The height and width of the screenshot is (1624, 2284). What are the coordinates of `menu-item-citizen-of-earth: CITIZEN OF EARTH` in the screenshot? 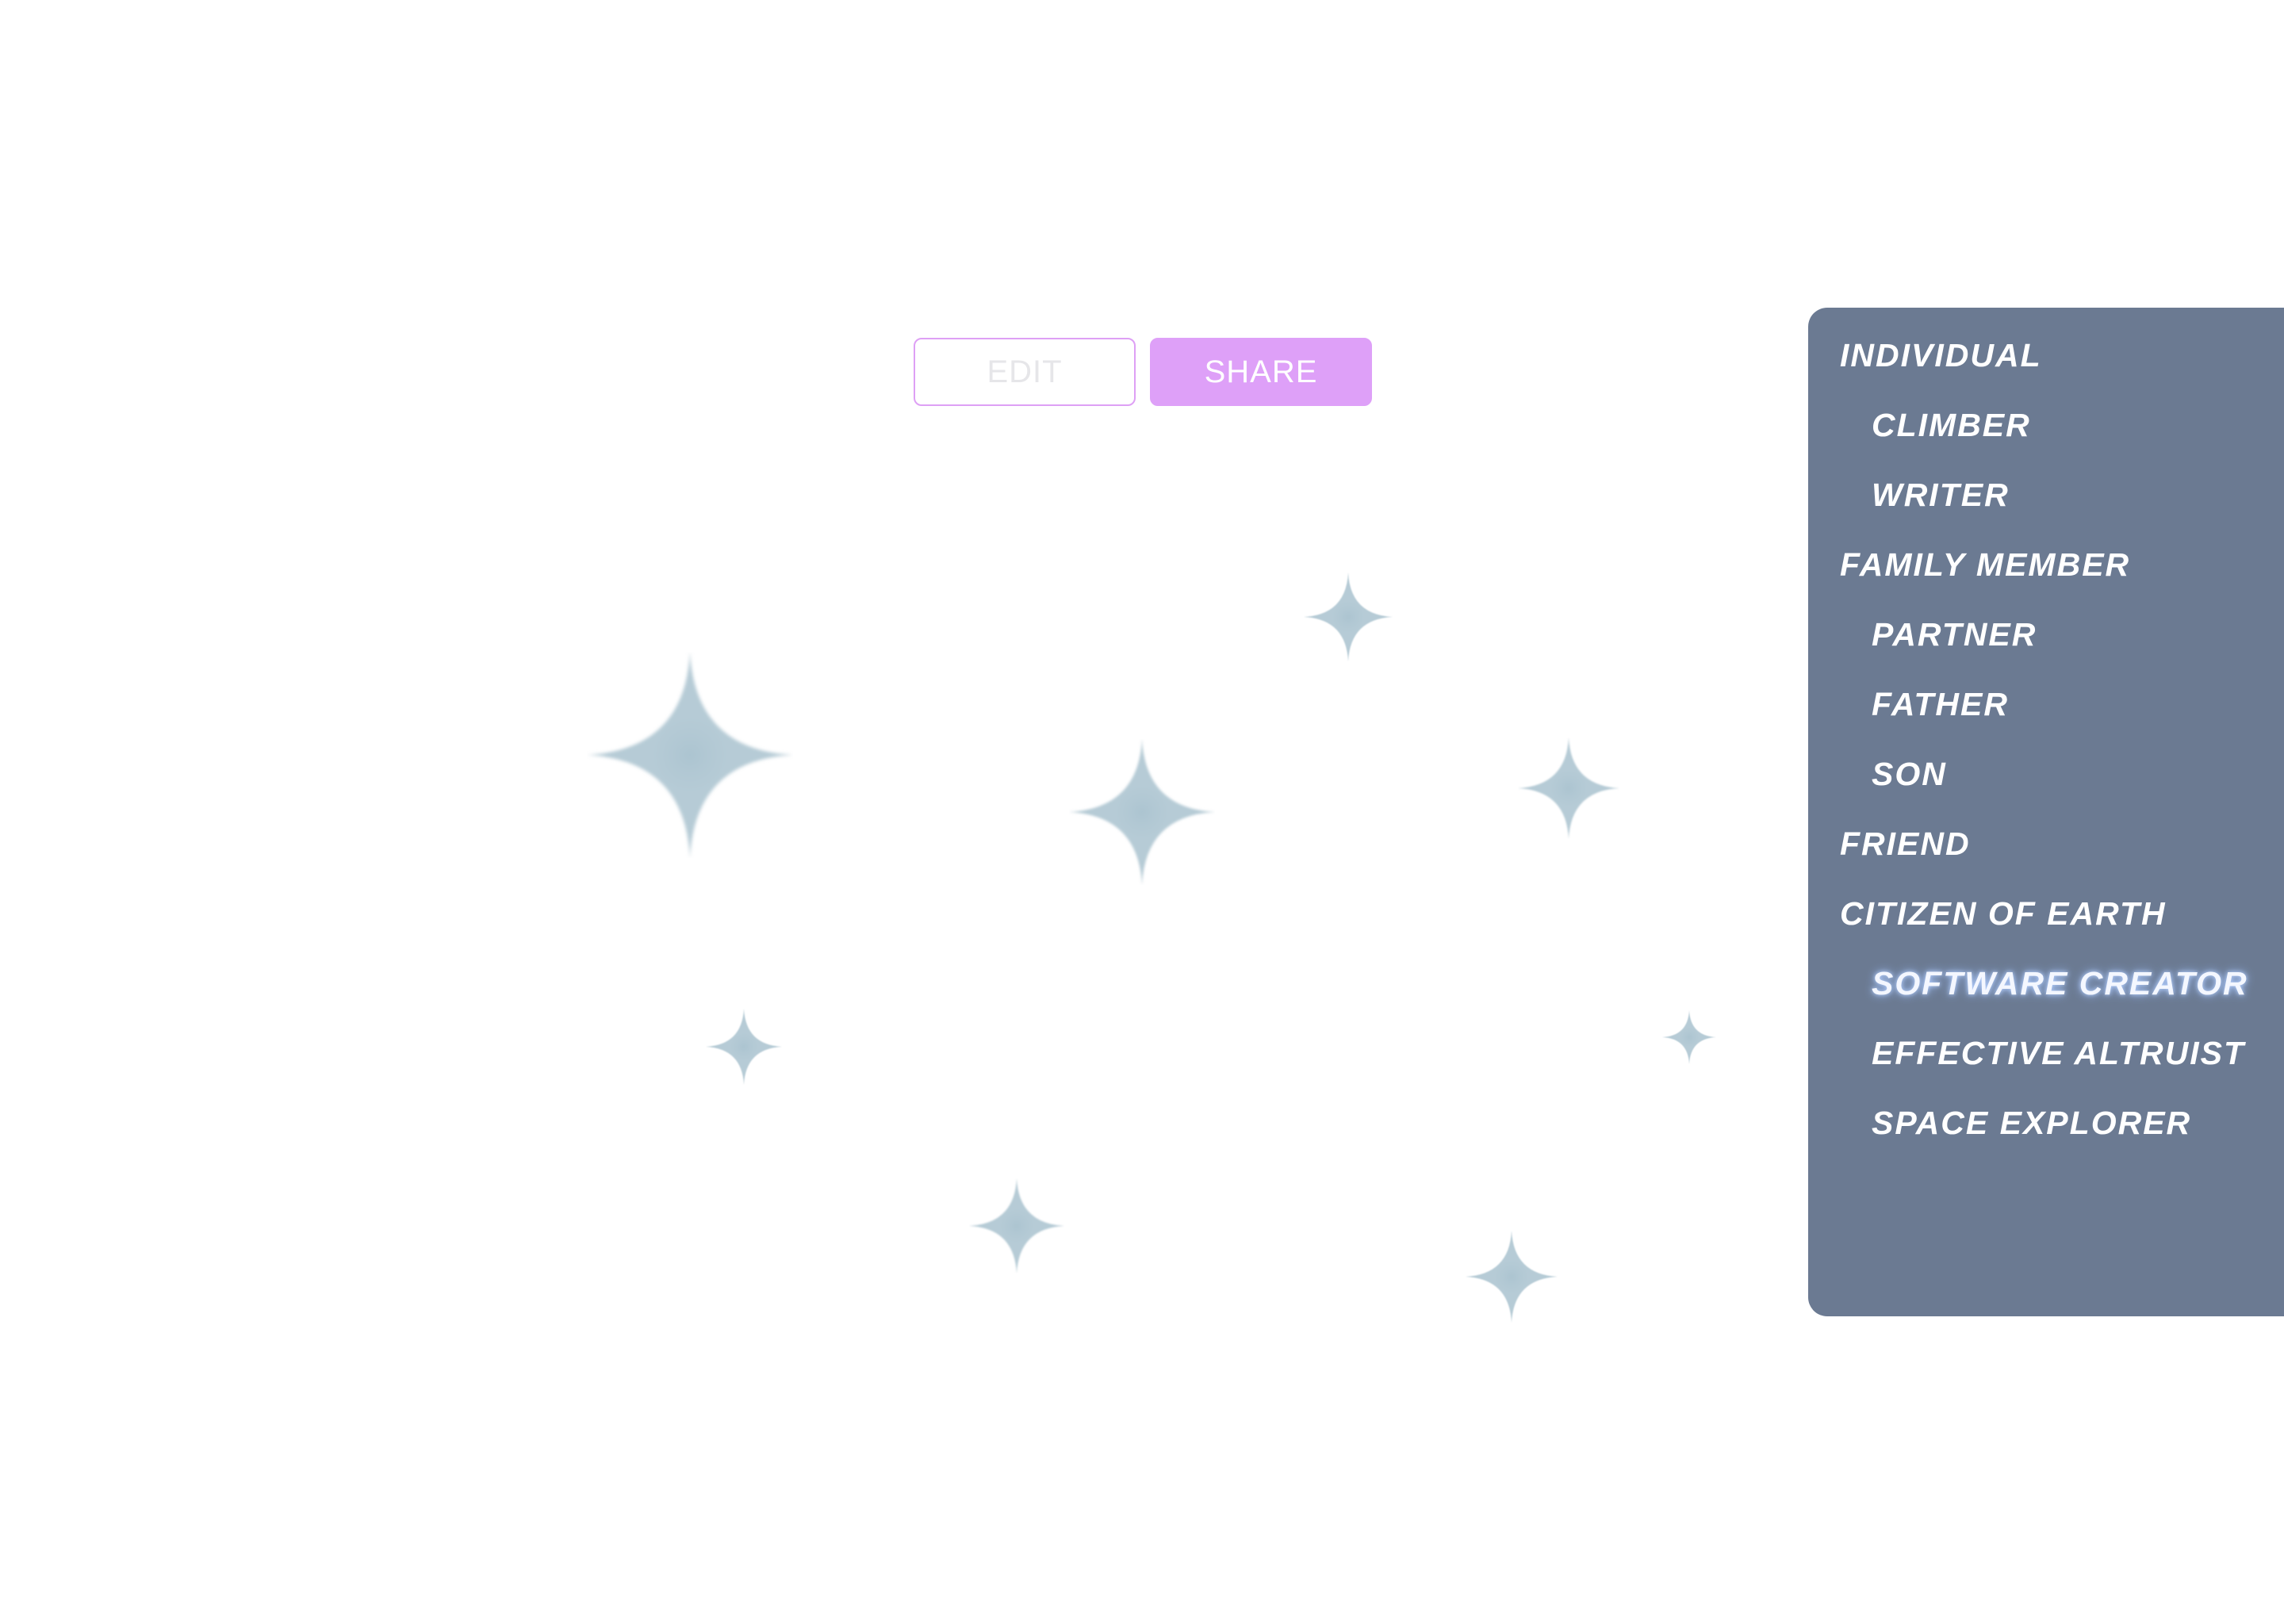 It's located at (2003, 914).